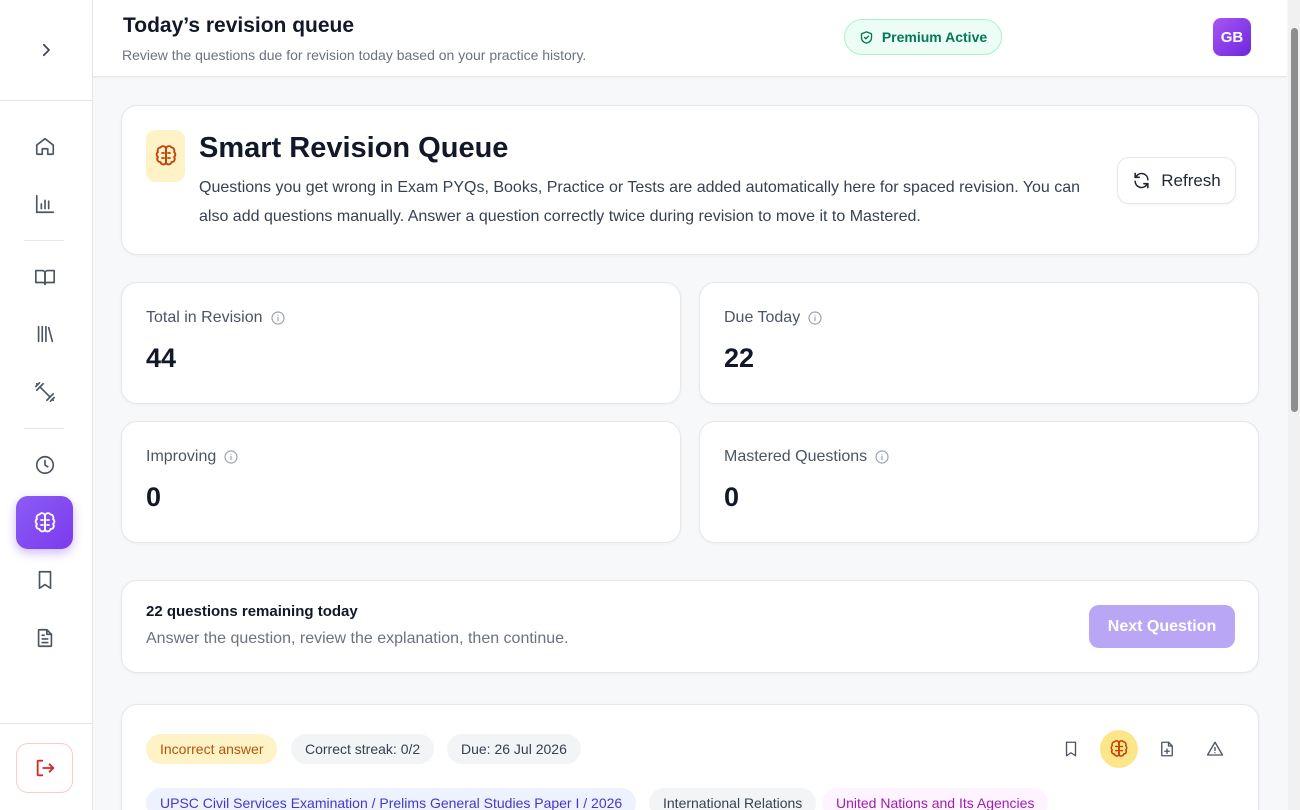 This screenshot has height=810, width=1300. I want to click on logout-icon, so click(45, 768).